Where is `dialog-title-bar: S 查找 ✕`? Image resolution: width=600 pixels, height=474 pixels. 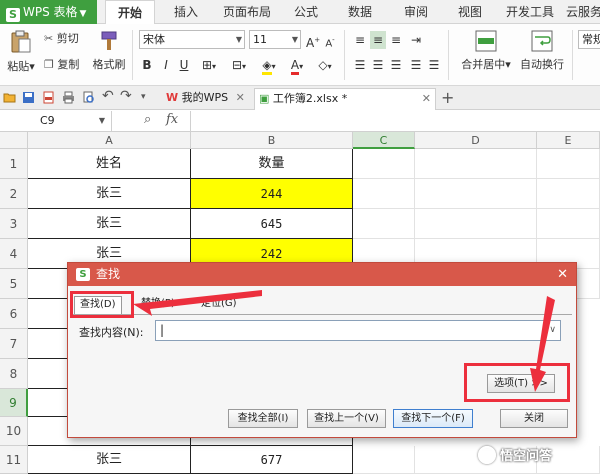
dialog-title-bar: S 查找 ✕ is located at coordinates (322, 274).